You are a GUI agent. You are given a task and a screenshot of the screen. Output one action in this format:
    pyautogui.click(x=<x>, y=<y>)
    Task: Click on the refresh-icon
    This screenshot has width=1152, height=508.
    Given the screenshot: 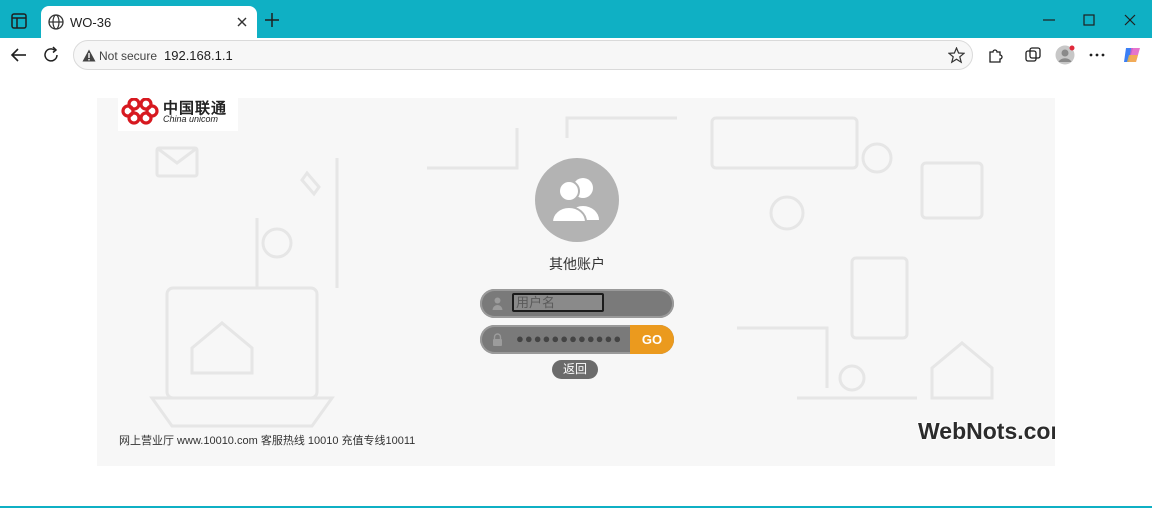 What is the action you would take?
    pyautogui.click(x=51, y=55)
    